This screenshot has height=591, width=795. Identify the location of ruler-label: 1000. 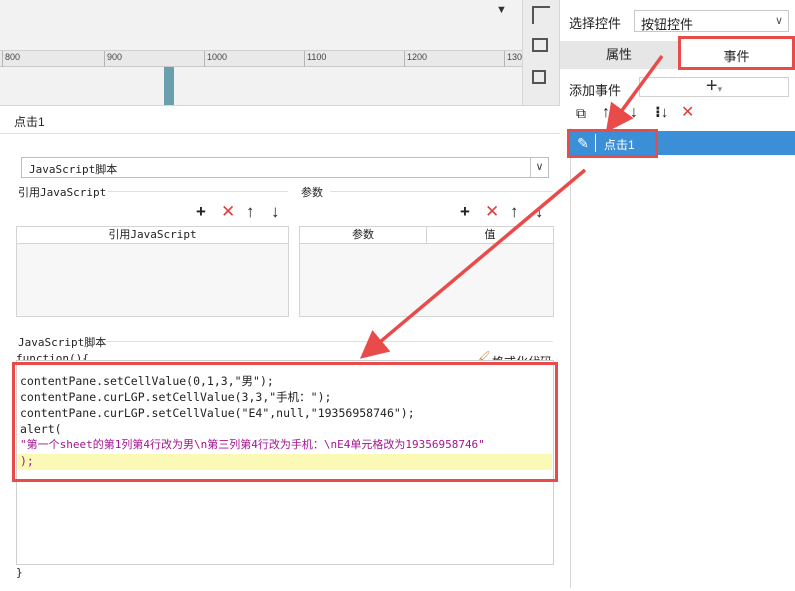
(217, 57).